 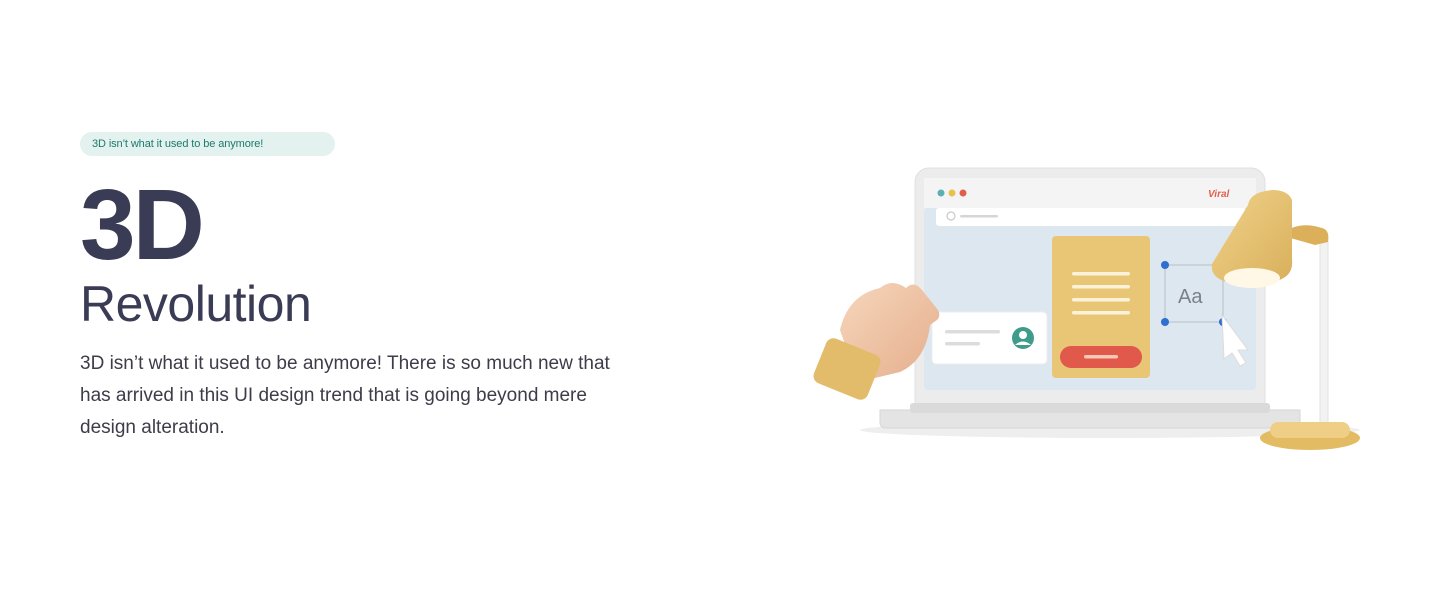 What do you see at coordinates (1101, 357) in the screenshot?
I see `red-button-line` at bounding box center [1101, 357].